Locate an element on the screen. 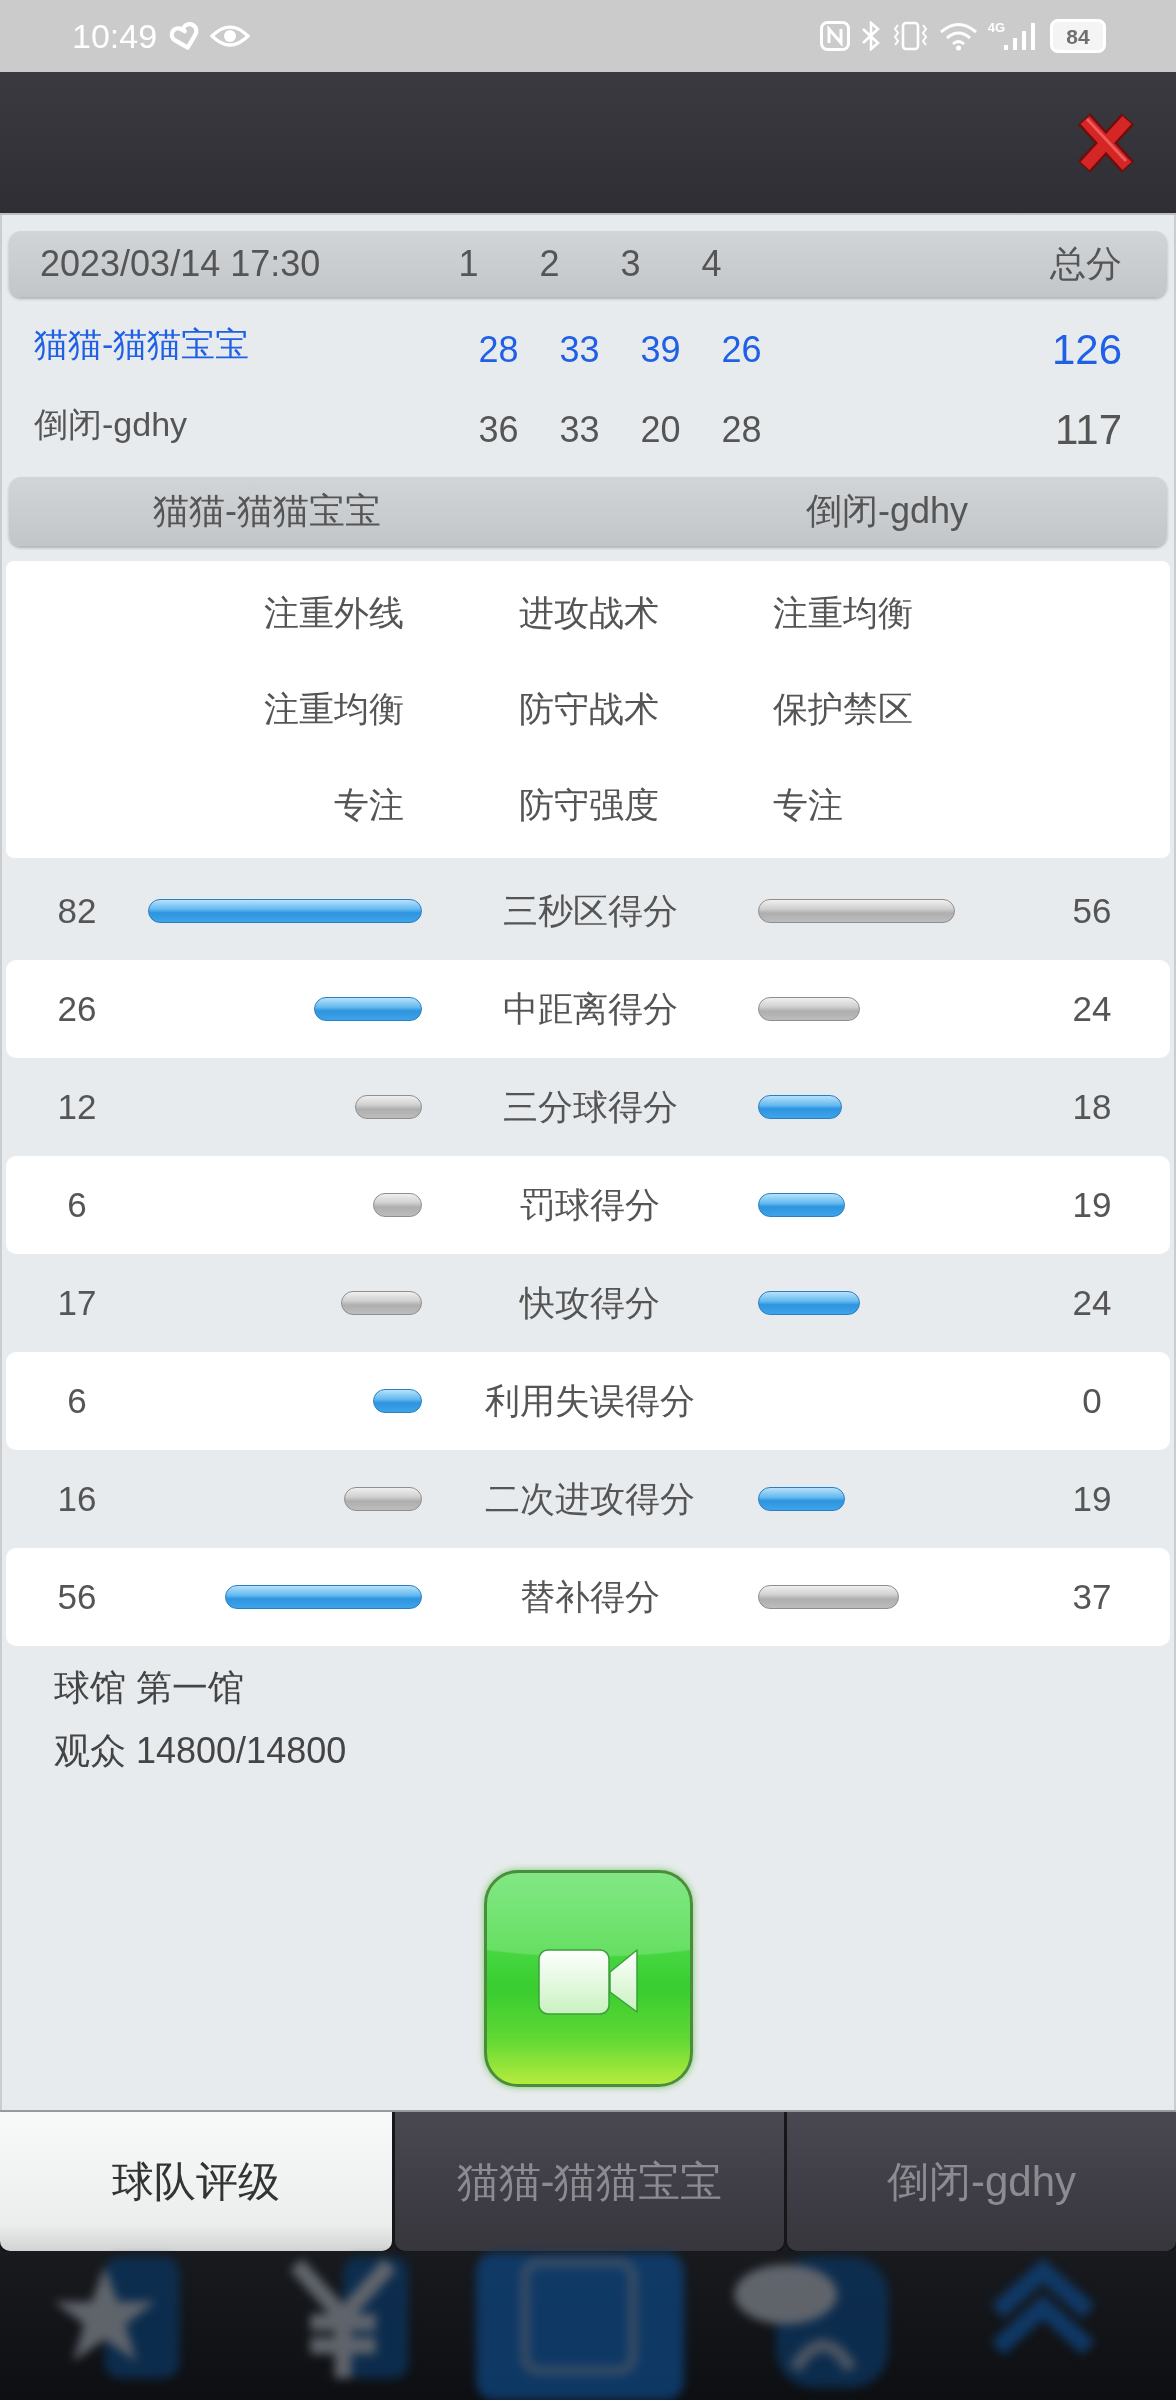 The width and height of the screenshot is (1176, 2400). stat-value: 26 is located at coordinates (77, 1009).